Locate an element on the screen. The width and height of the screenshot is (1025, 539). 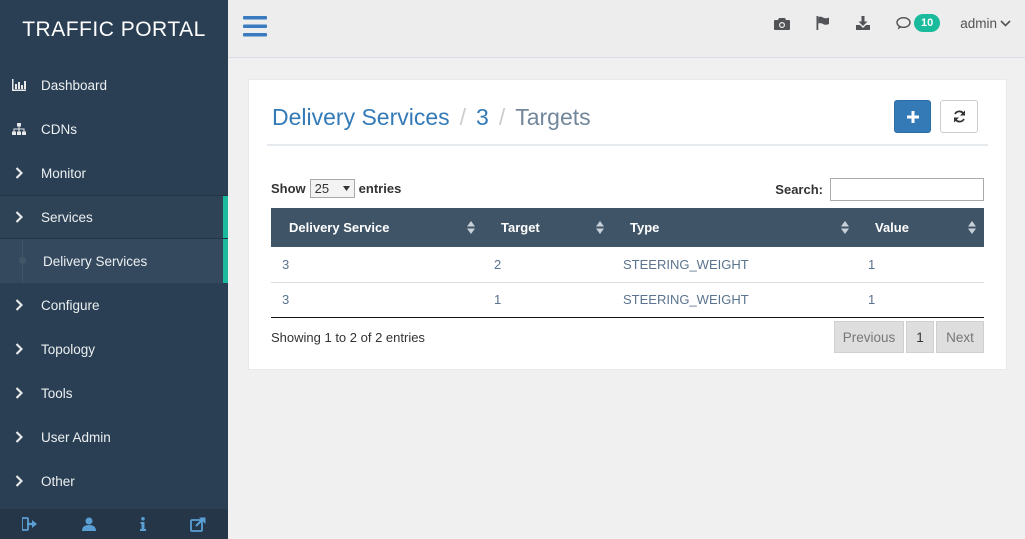
sidebar-item-tools: Tools is located at coordinates (114, 393).